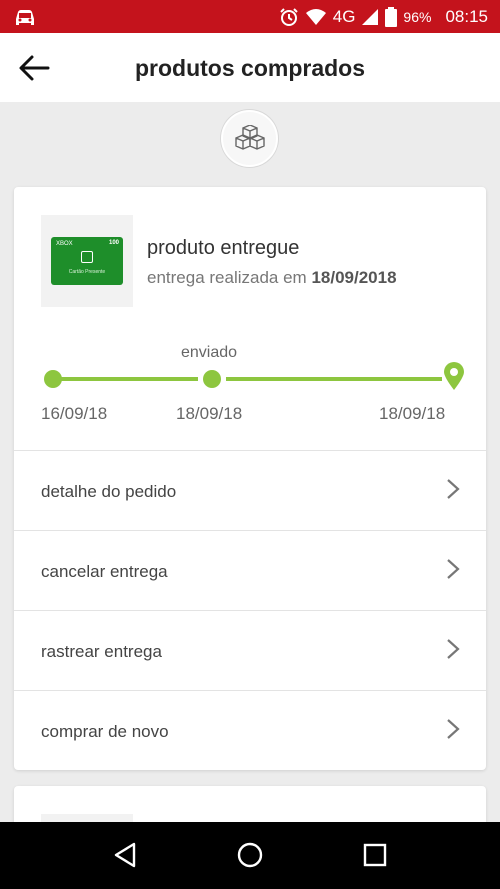  I want to click on system-nav-bar, so click(250, 855).